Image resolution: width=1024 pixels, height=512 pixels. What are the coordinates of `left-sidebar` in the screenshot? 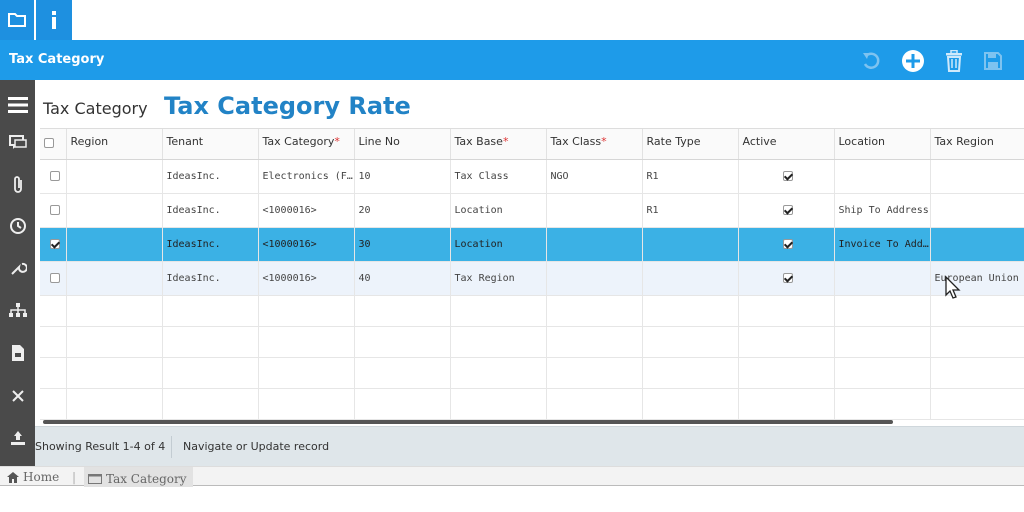 It's located at (17, 273).